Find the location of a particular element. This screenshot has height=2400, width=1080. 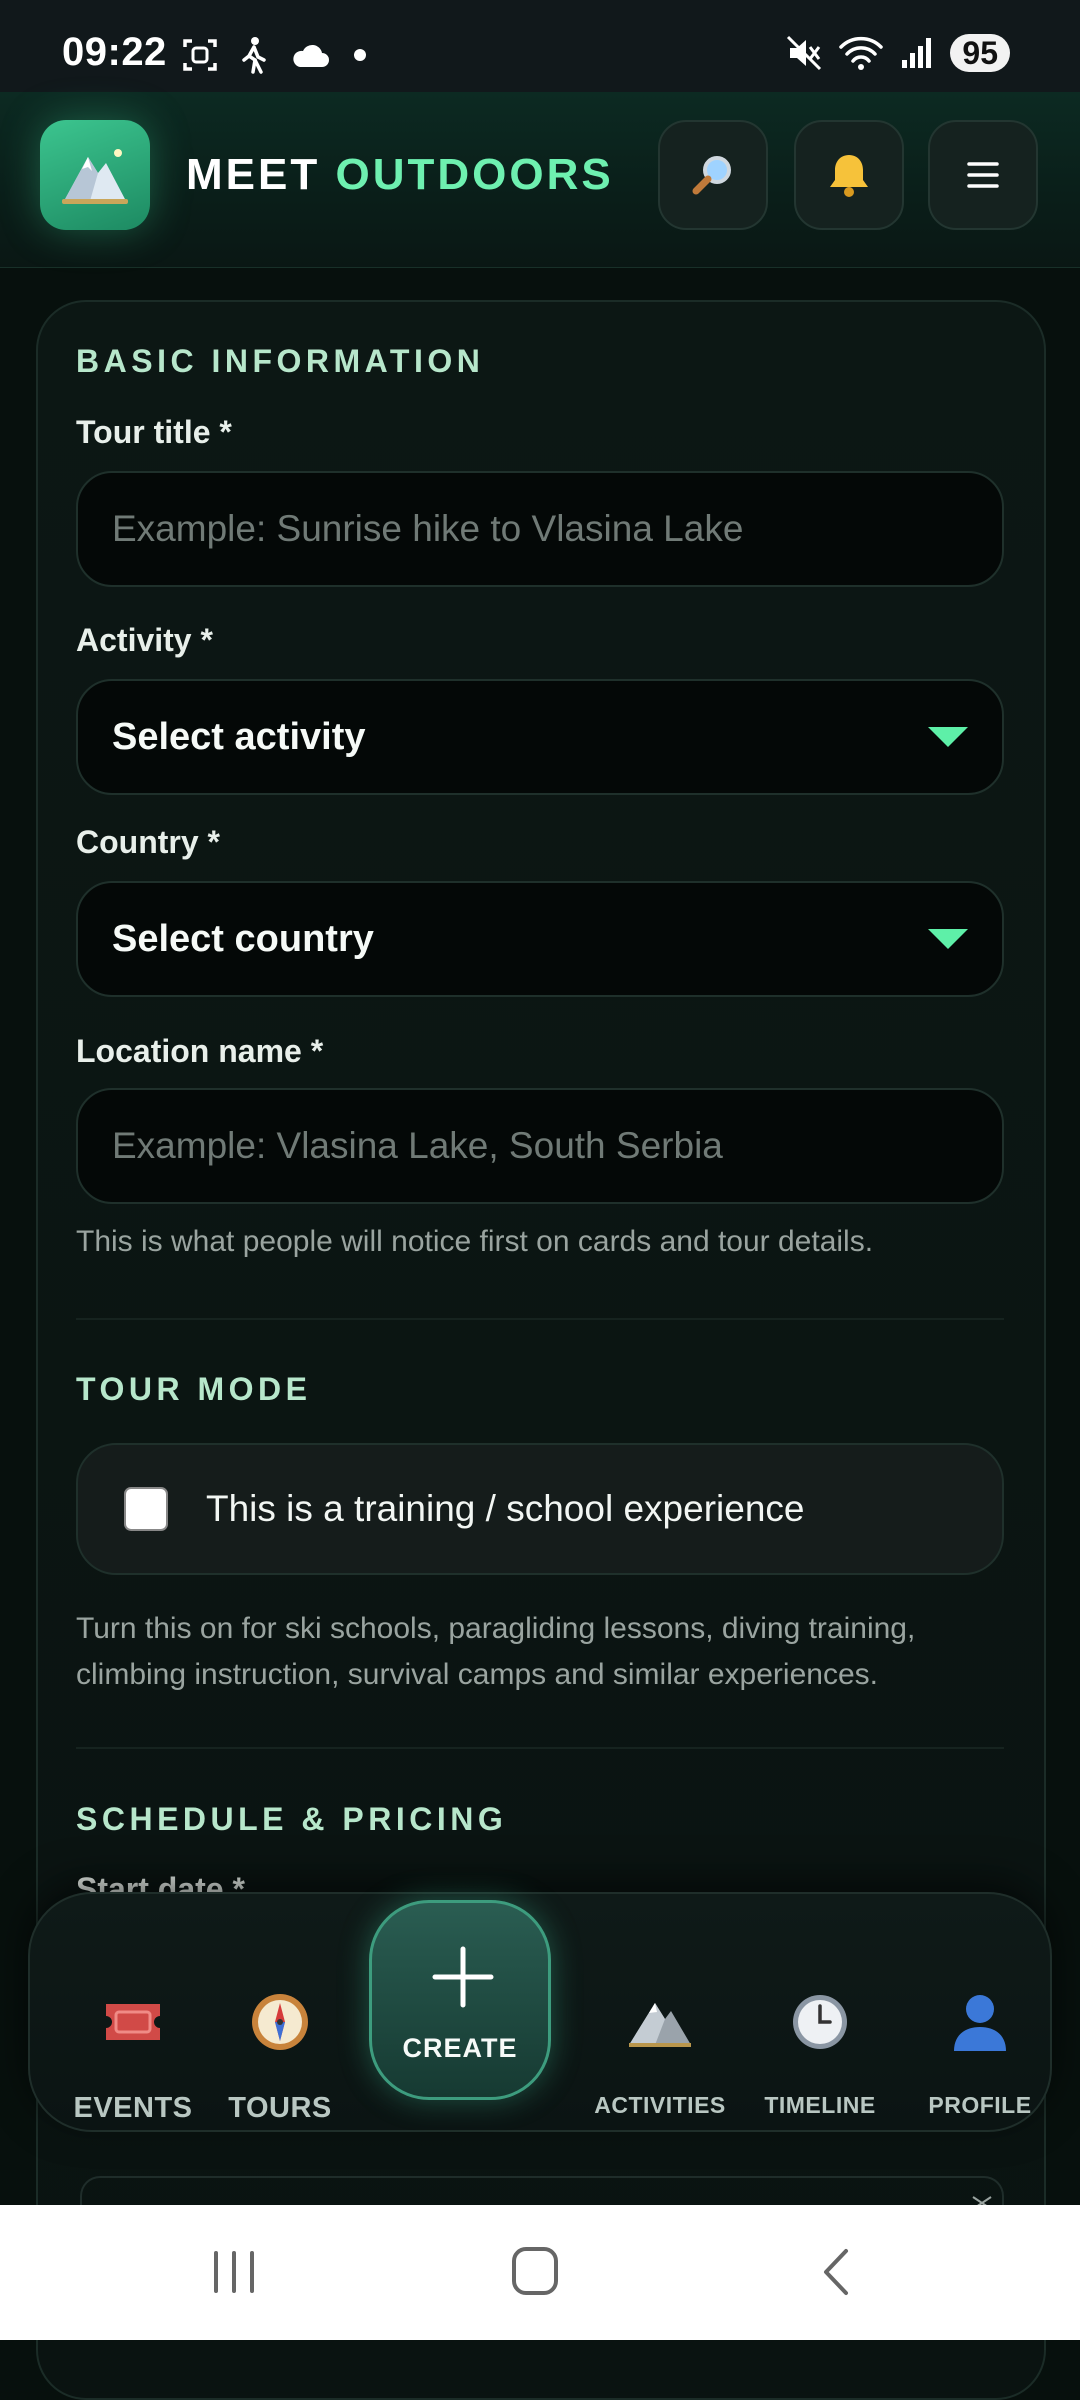

training-checkbox is located at coordinates (146, 1509).